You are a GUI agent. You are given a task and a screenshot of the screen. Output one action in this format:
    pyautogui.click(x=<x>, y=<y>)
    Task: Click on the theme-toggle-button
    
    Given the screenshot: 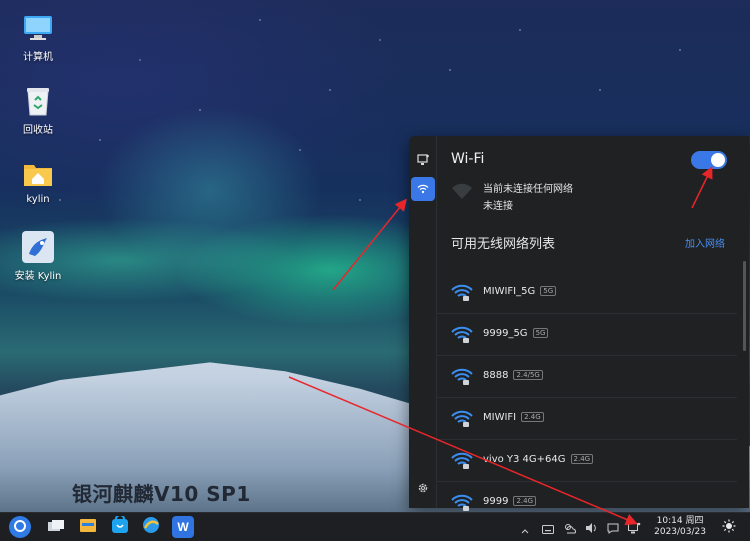 What is the action you would take?
    pyautogui.click(x=729, y=527)
    